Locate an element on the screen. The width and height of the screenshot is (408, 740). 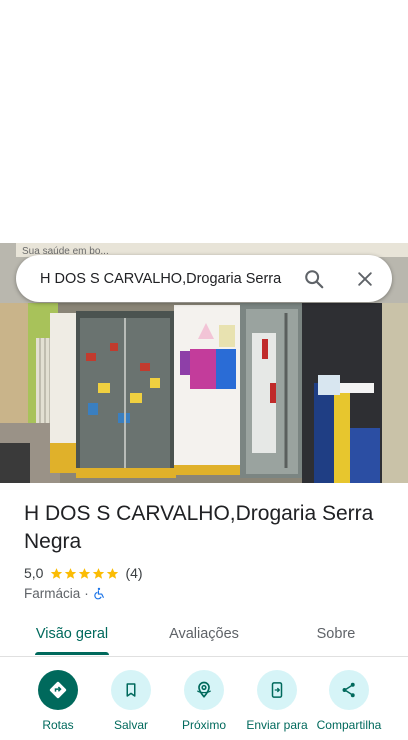
share-button: Compartilha is located at coordinates (349, 705).